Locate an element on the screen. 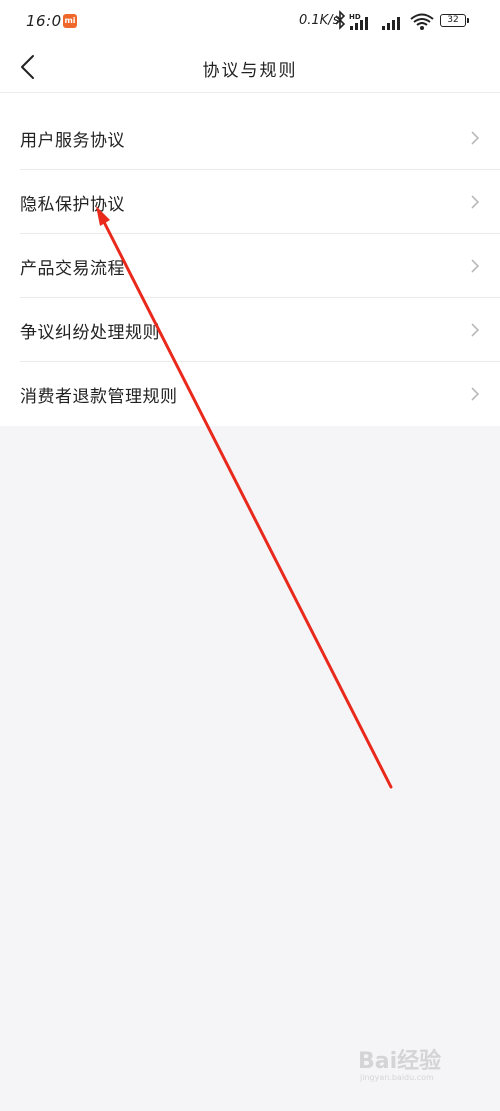 This screenshot has width=500, height=1111. svg-text: HD is located at coordinates (355, 17).